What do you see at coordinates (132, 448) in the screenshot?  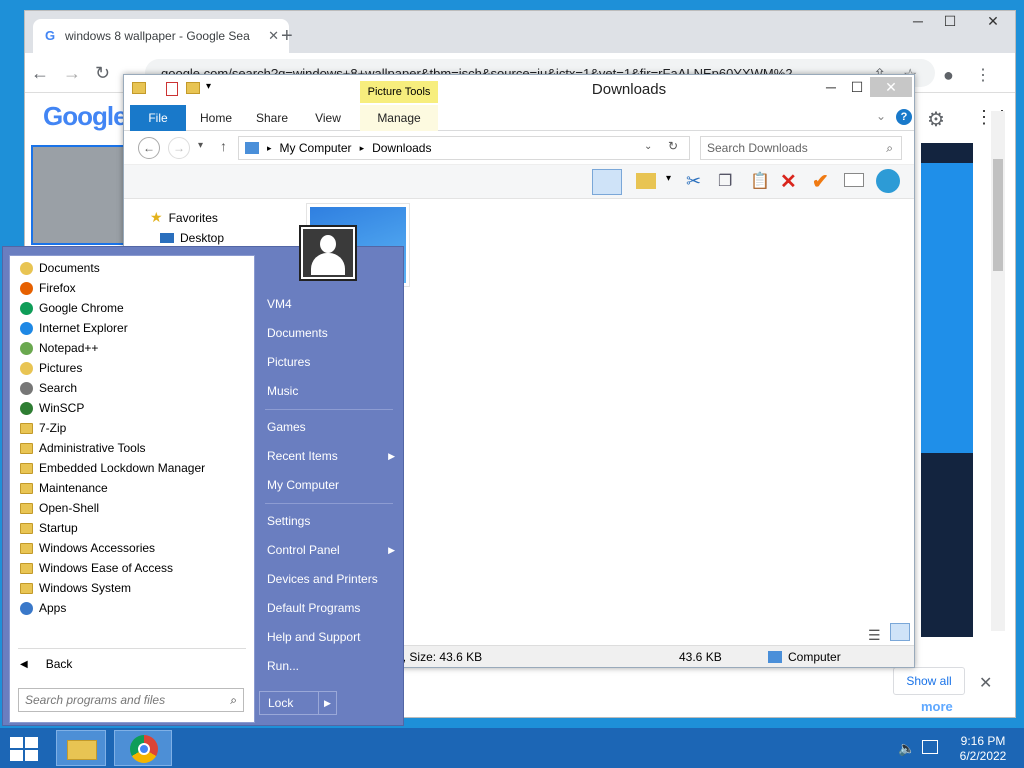 I see `program-item: Administrative Tools` at bounding box center [132, 448].